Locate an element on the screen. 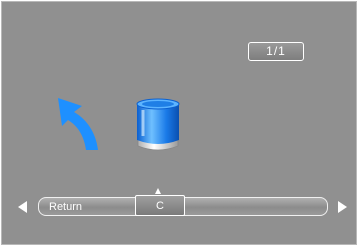 This screenshot has width=358, height=246. storage-drive-icon is located at coordinates (158, 127).